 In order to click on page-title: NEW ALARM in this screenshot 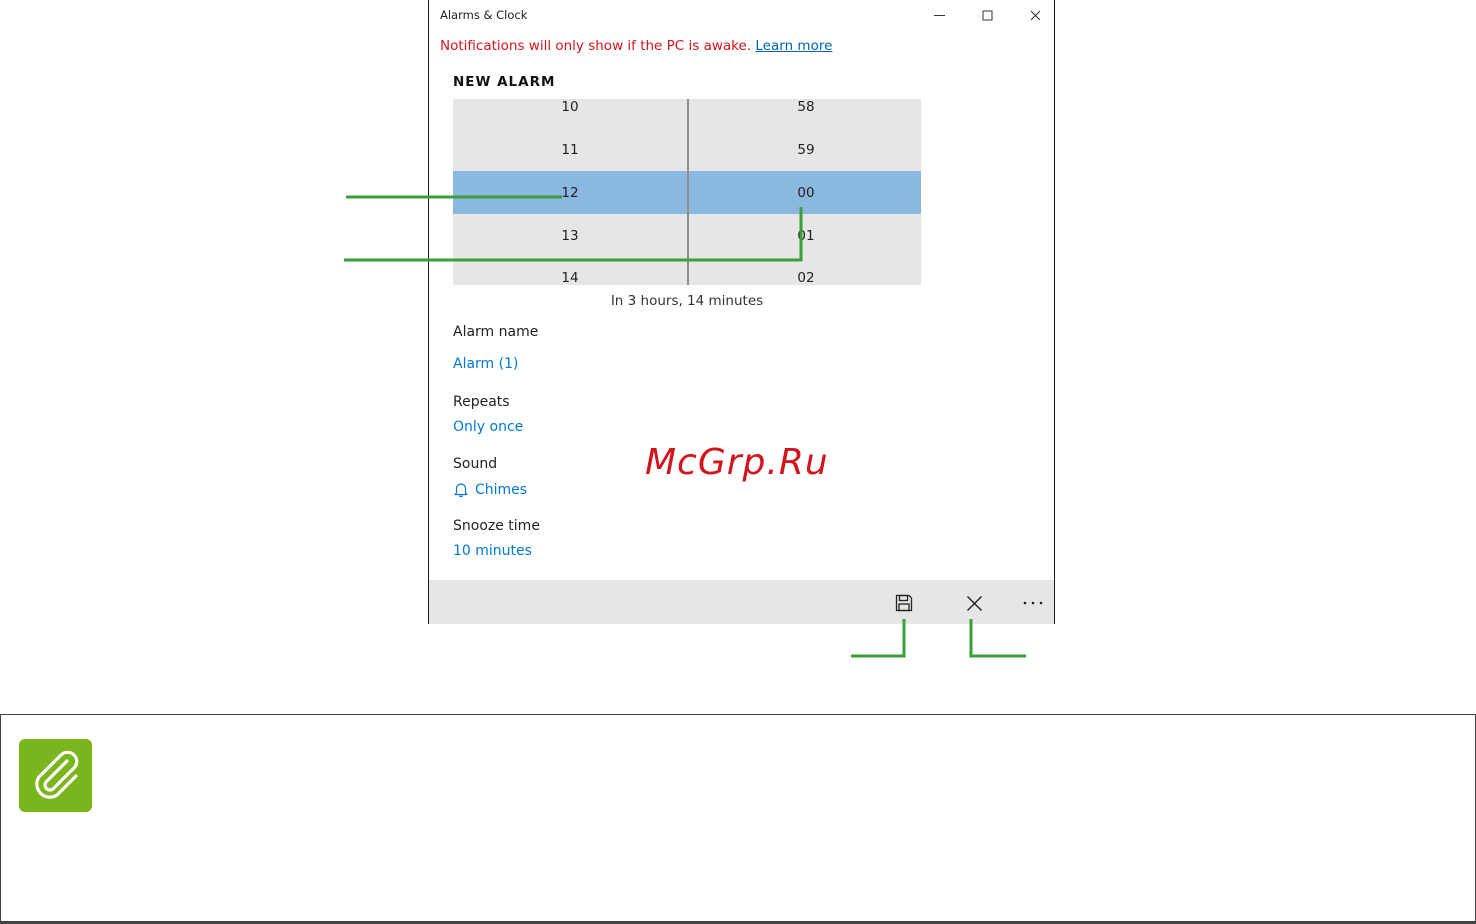, I will do `click(504, 82)`.